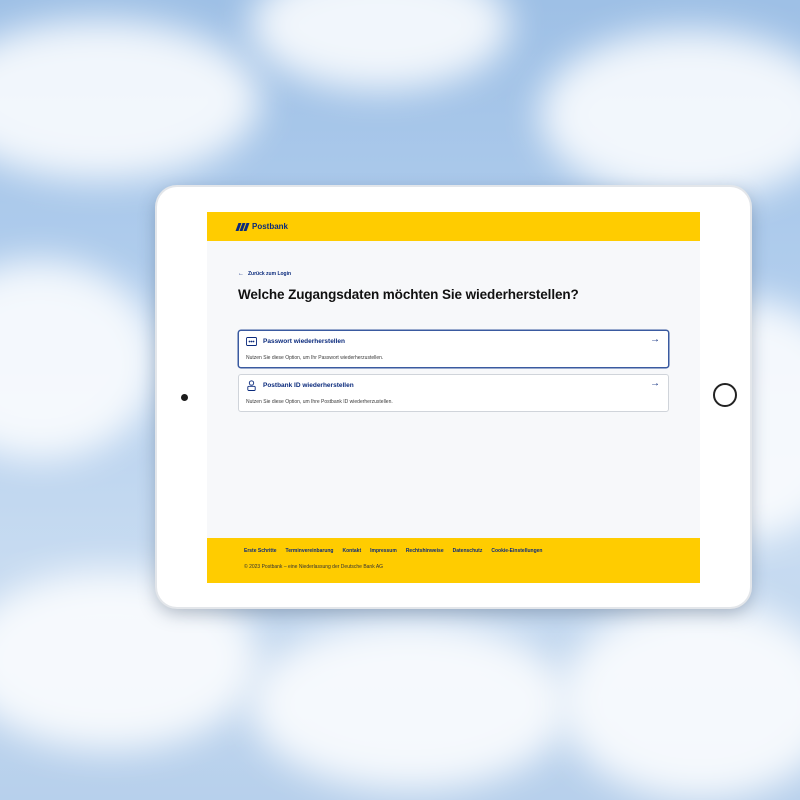 The width and height of the screenshot is (800, 800). I want to click on site-header: Postbank, so click(453, 226).